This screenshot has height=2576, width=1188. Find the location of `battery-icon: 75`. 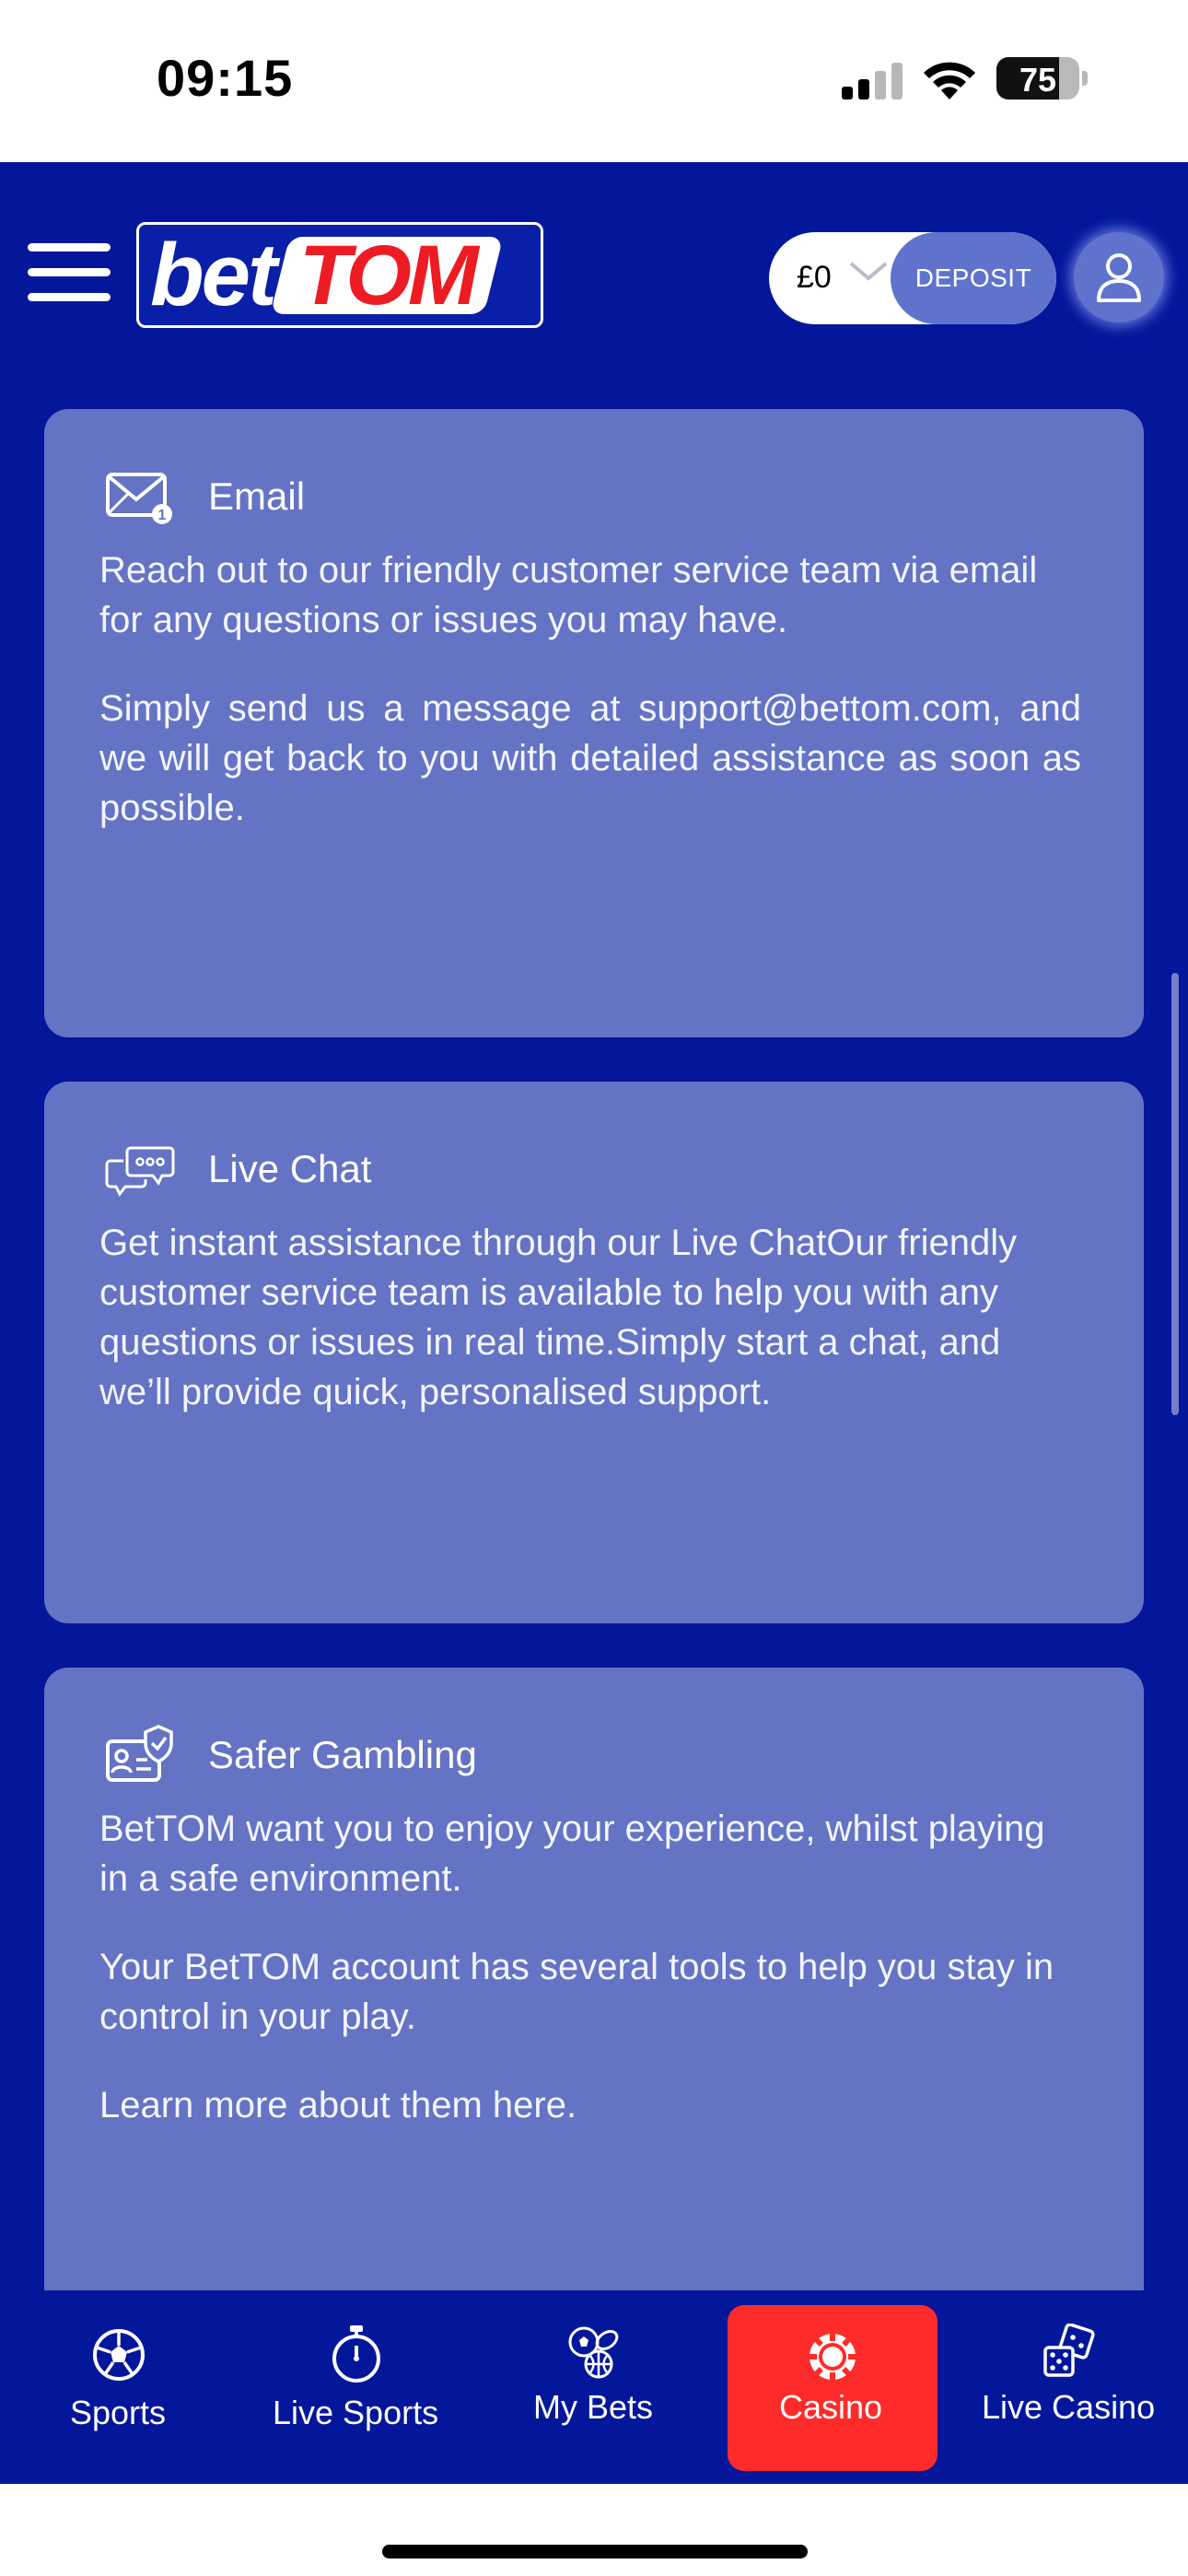

battery-icon: 75 is located at coordinates (1042, 78).